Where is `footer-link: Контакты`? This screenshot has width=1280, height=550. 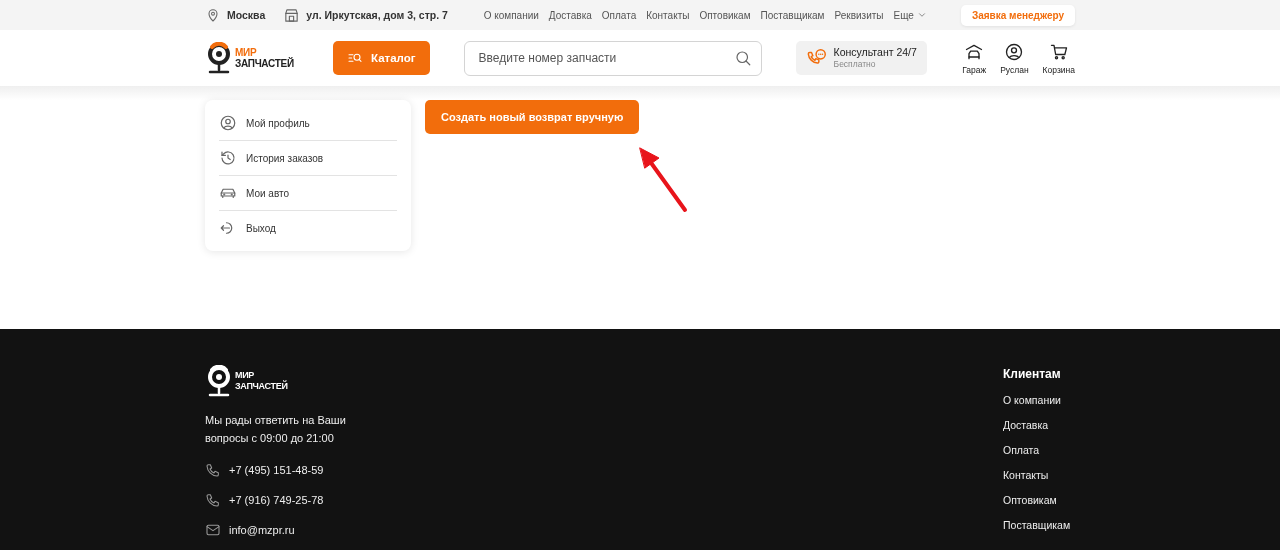
footer-link: Контакты is located at coordinates (1039, 474).